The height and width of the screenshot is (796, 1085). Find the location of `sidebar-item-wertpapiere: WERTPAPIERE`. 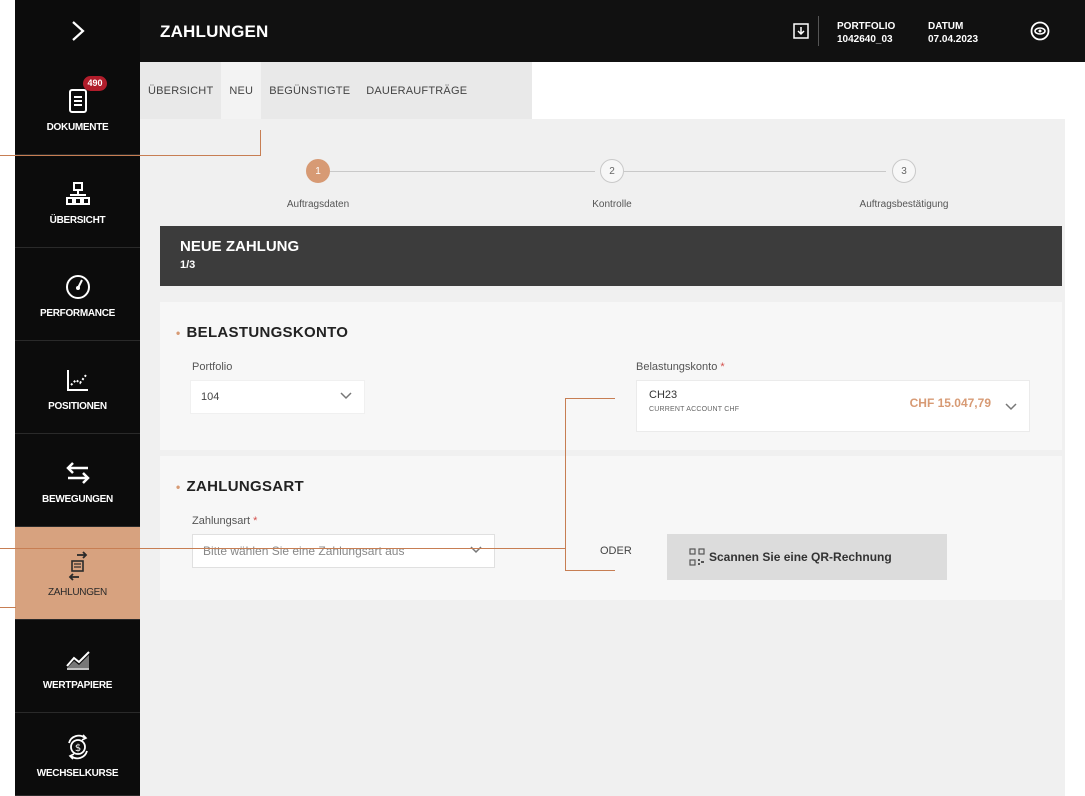

sidebar-item-wertpapiere: WERTPAPIERE is located at coordinates (77, 666).